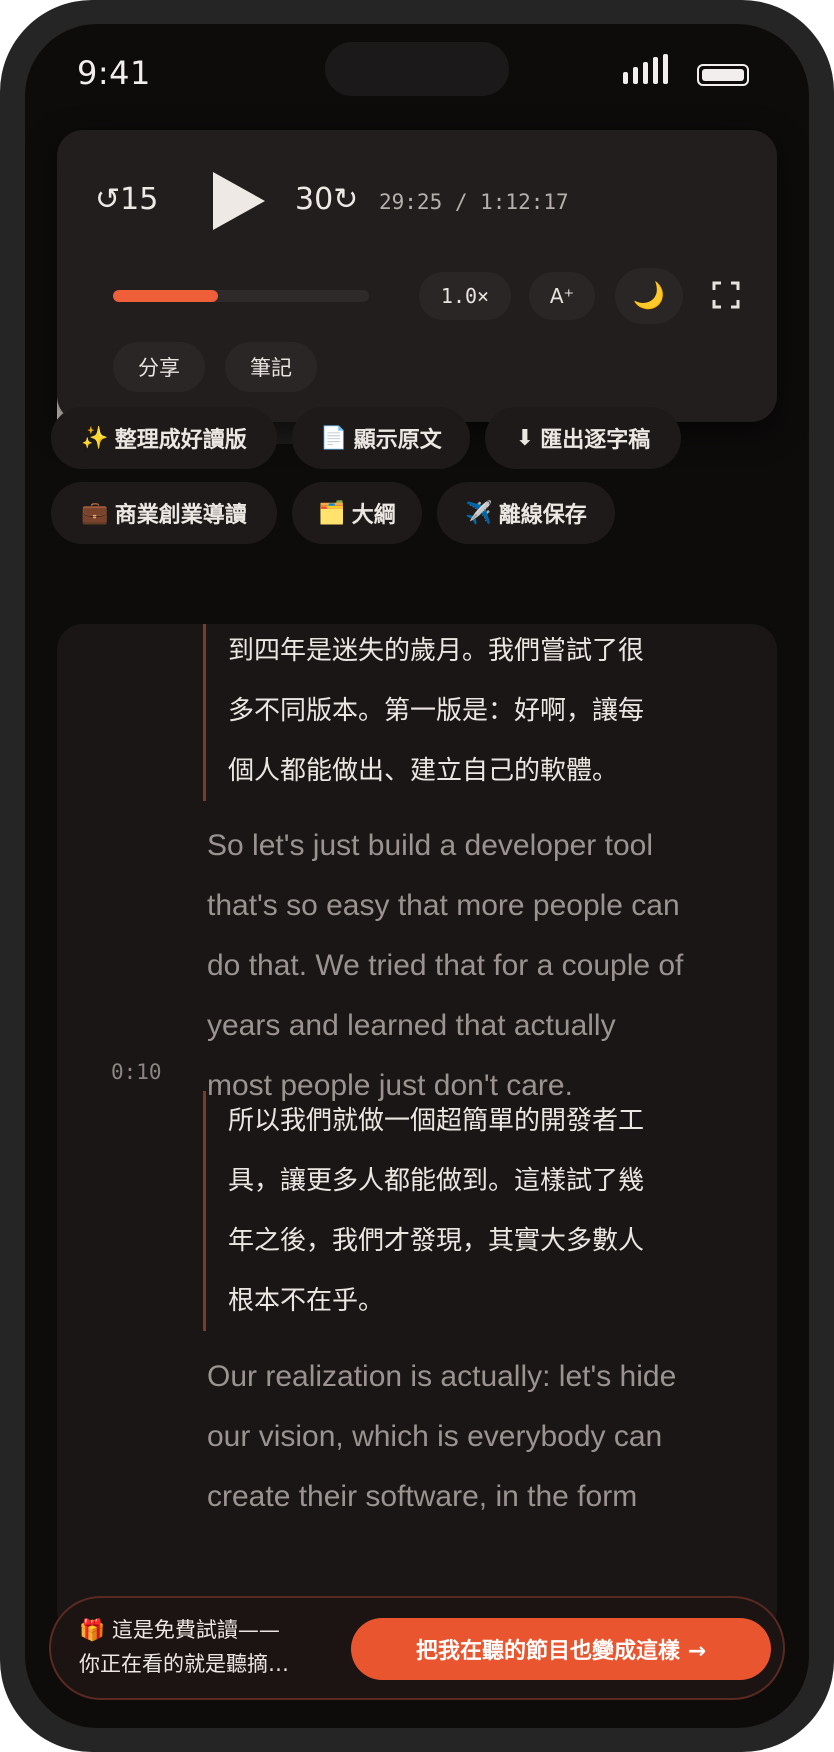 This screenshot has height=1752, width=834. What do you see at coordinates (474, 202) in the screenshot?
I see `playback-time: 29:25 / 1:12:17` at bounding box center [474, 202].